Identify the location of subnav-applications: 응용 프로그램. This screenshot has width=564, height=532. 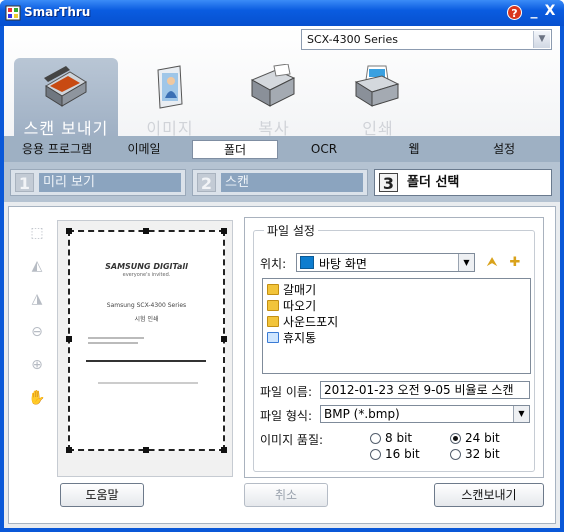
(57, 149).